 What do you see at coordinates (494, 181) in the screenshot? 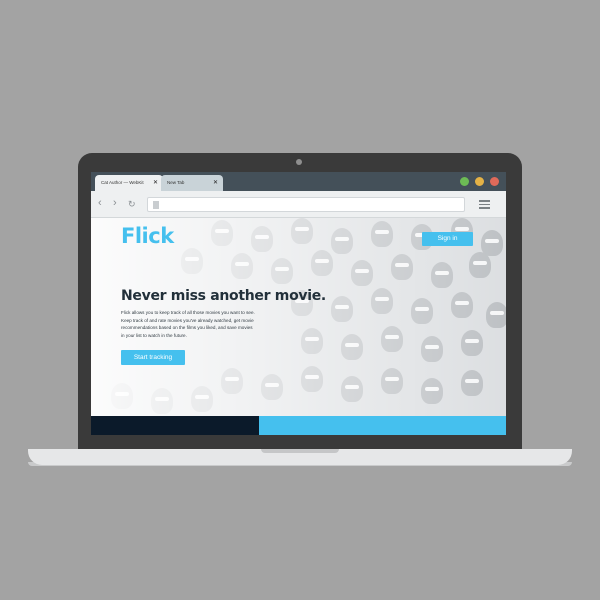
I see `close-window-icon` at bounding box center [494, 181].